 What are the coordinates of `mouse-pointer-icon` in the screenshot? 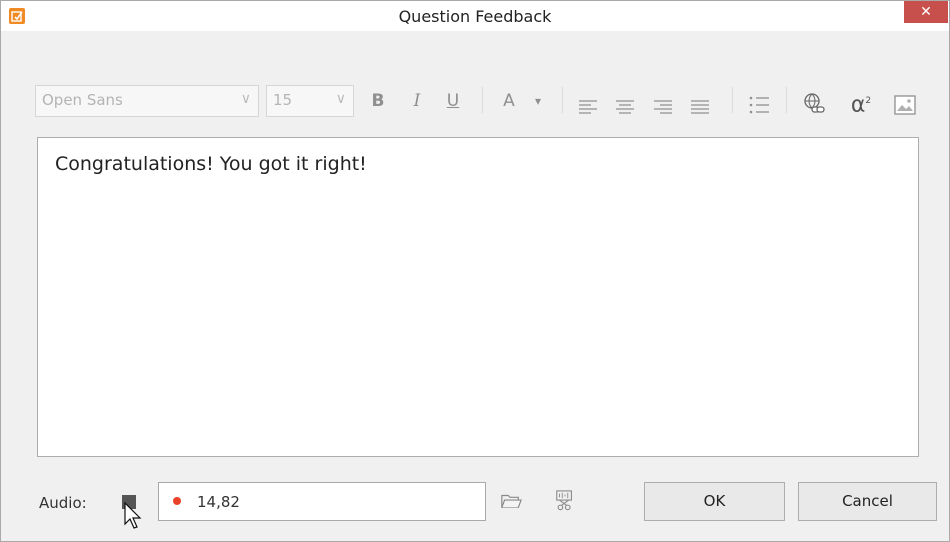 It's located at (133, 515).